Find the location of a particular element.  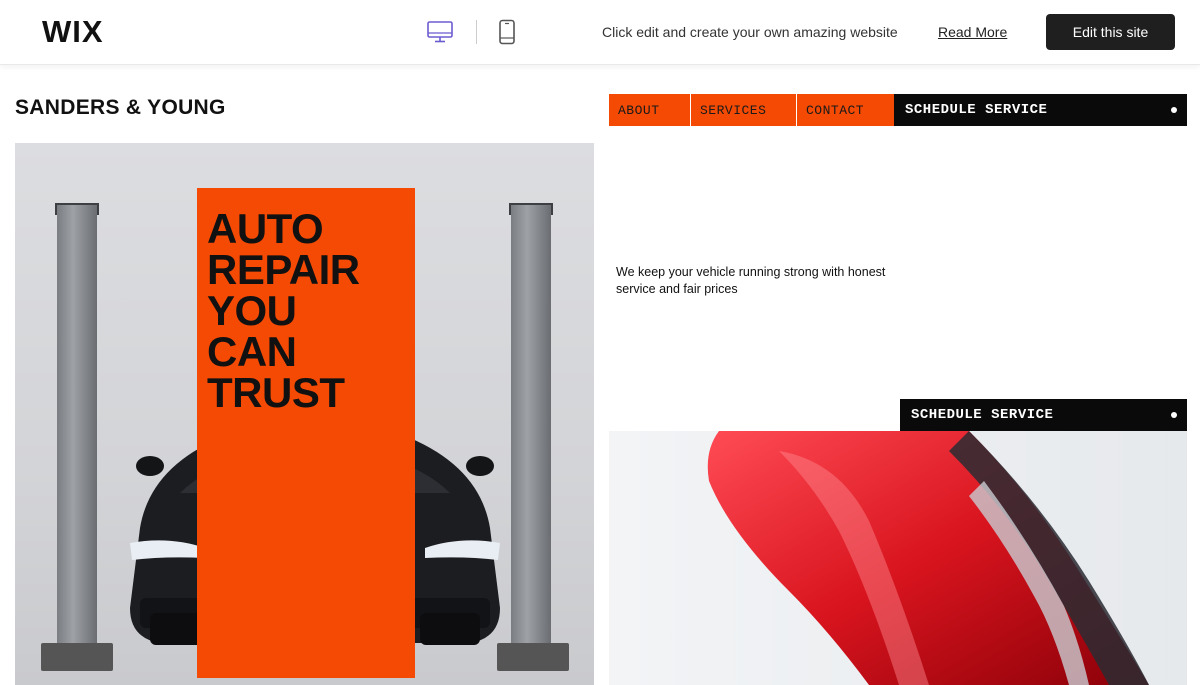

nav-about: ABOUT is located at coordinates (650, 110).